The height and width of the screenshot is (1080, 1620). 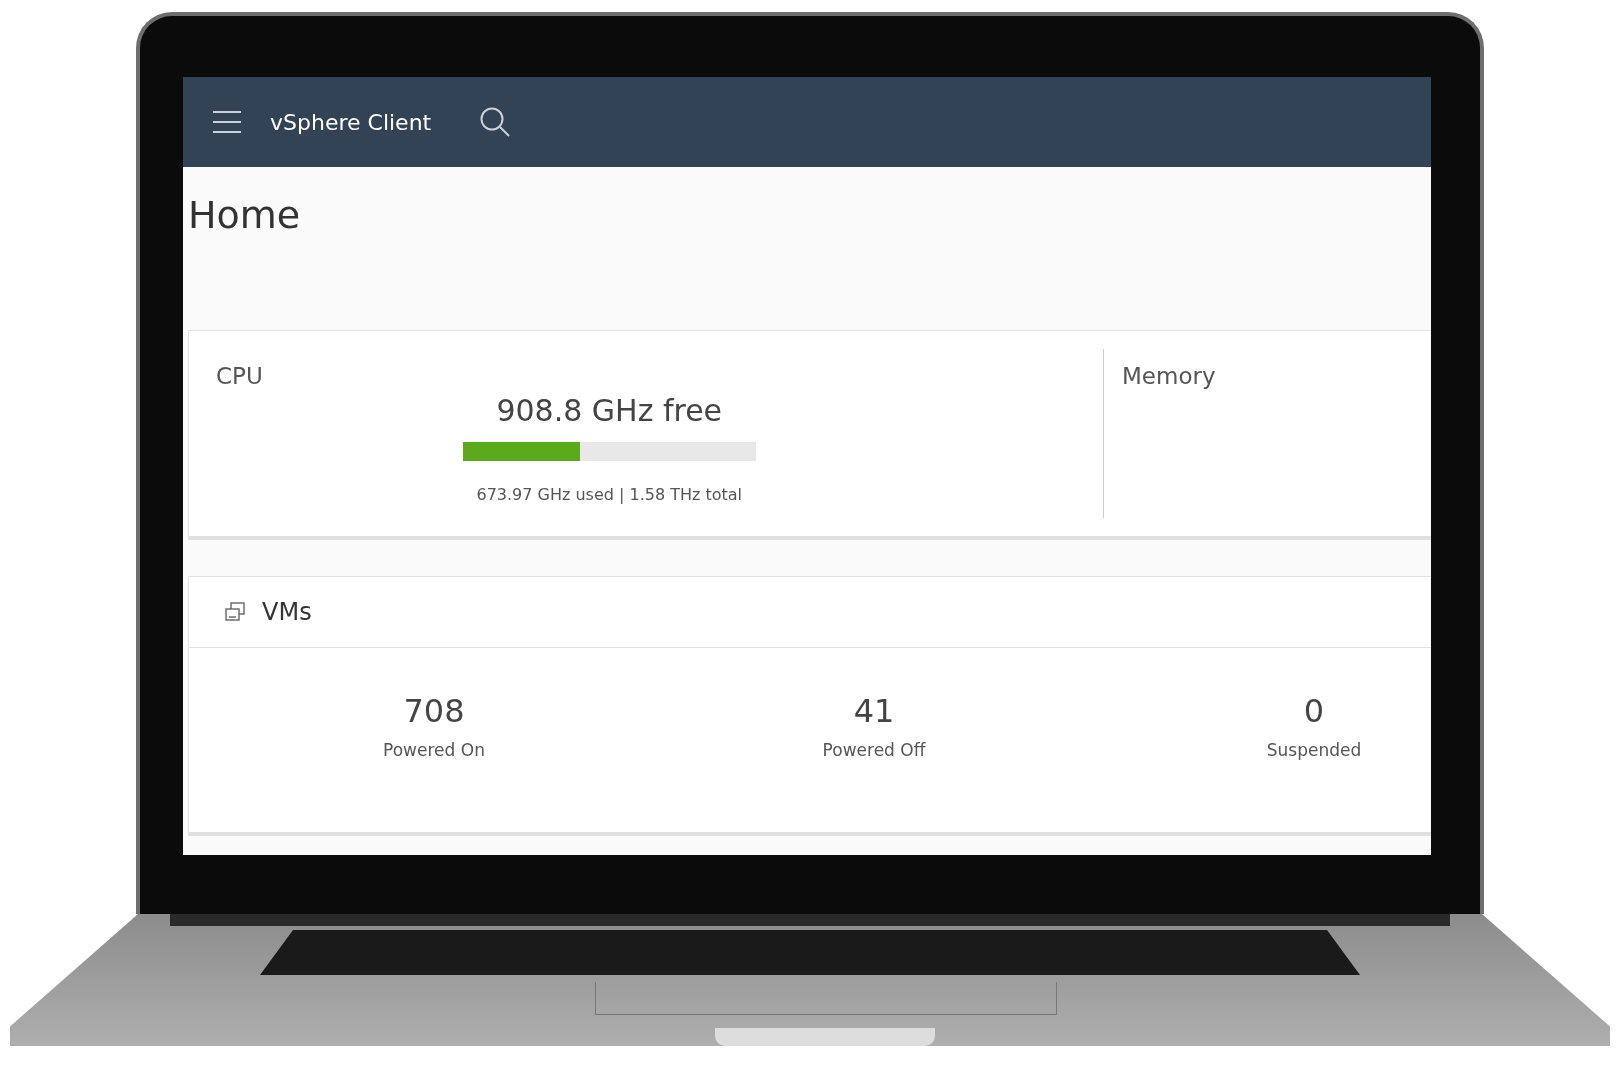 What do you see at coordinates (1314, 749) in the screenshot?
I see `vm-state-label: Suspended` at bounding box center [1314, 749].